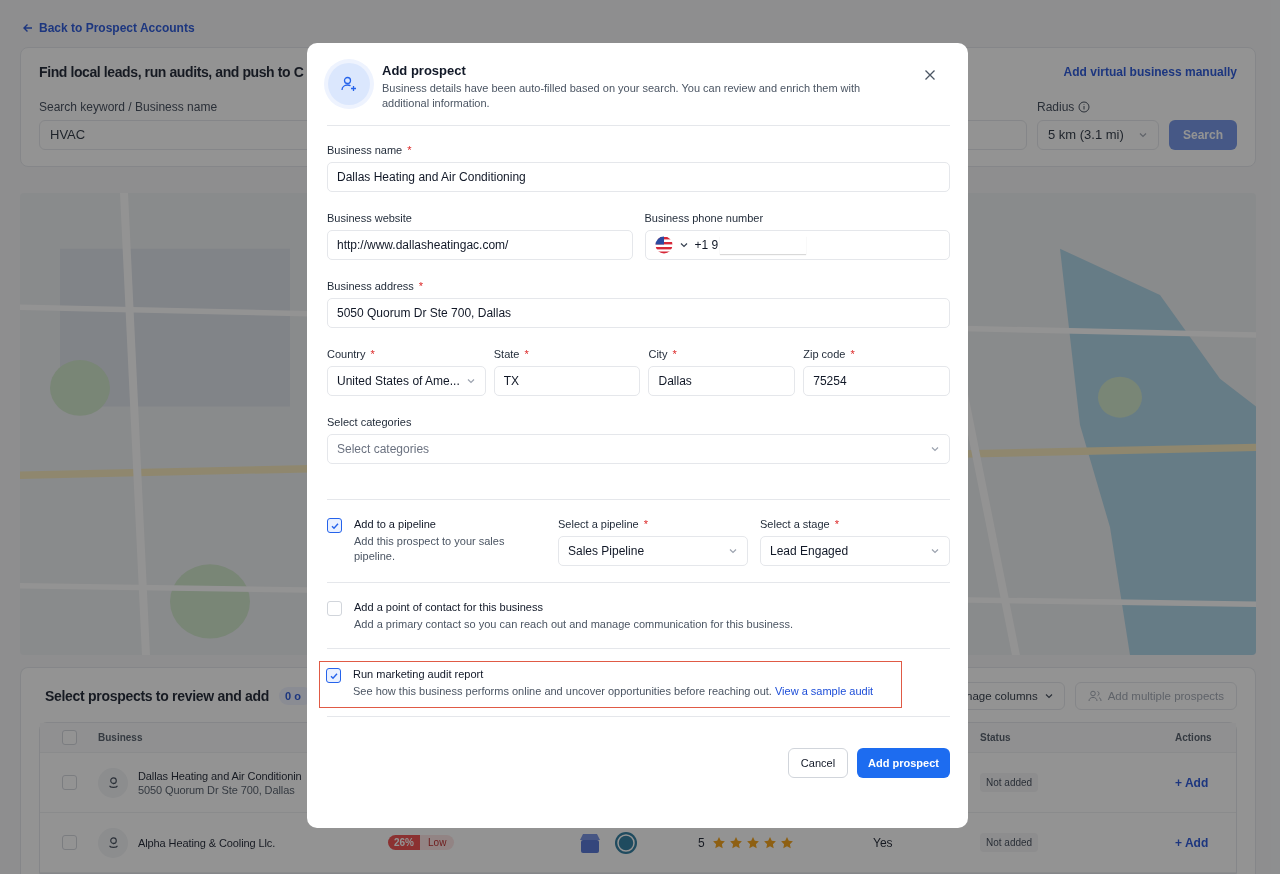 Image resolution: width=1280 pixels, height=874 pixels. Describe the element at coordinates (704, 218) in the screenshot. I see `field-label: Business phone number` at that location.